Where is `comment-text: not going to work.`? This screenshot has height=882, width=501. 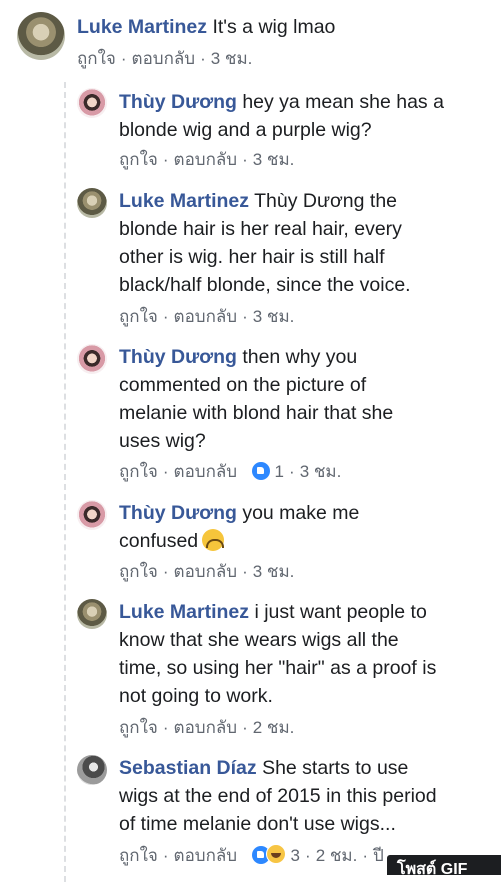
comment-text: not going to work. is located at coordinates (196, 696).